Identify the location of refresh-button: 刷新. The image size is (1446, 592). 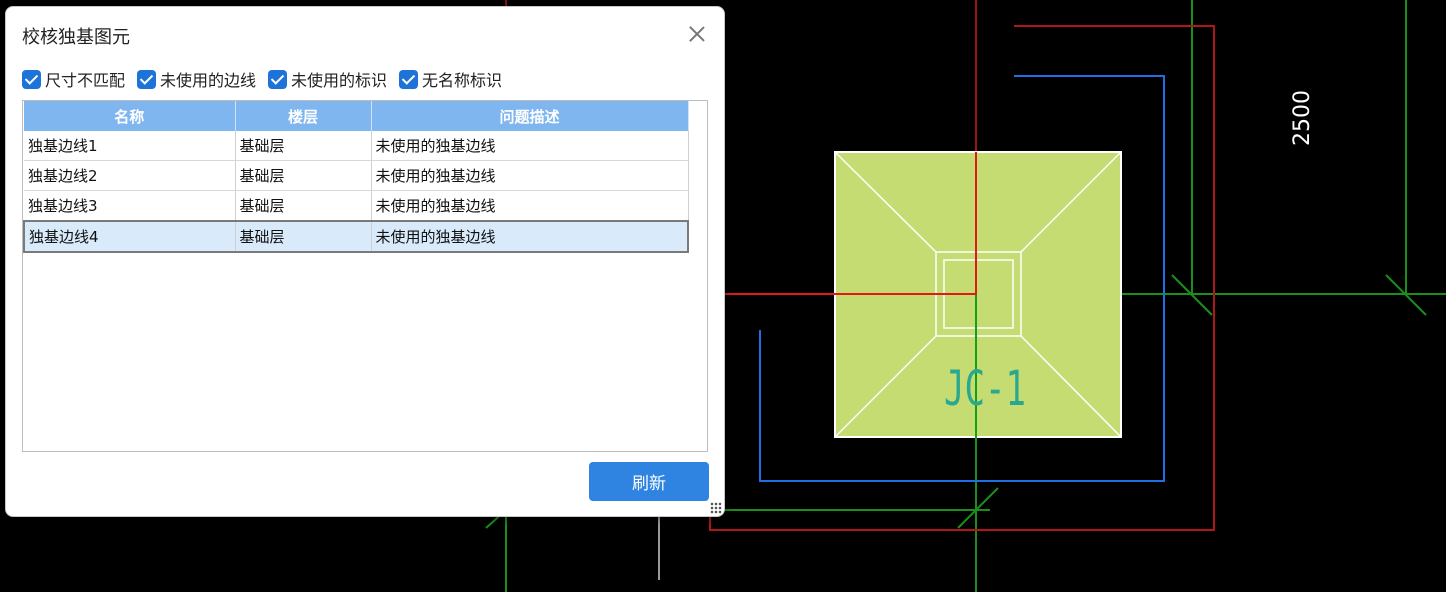
(649, 481).